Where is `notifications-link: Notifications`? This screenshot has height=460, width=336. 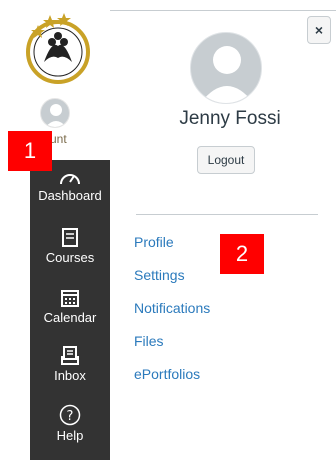 notifications-link: Notifications is located at coordinates (172, 314).